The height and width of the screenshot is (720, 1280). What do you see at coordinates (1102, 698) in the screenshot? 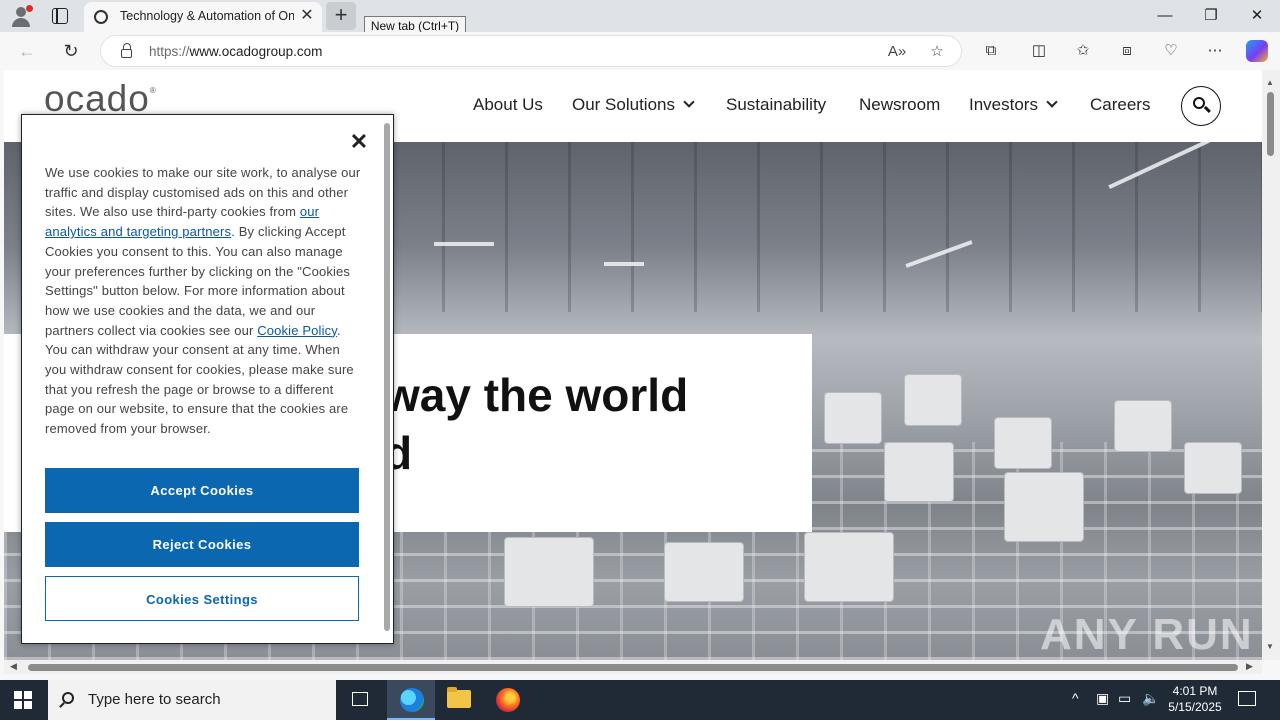
I see `device-icon: ▣` at bounding box center [1102, 698].